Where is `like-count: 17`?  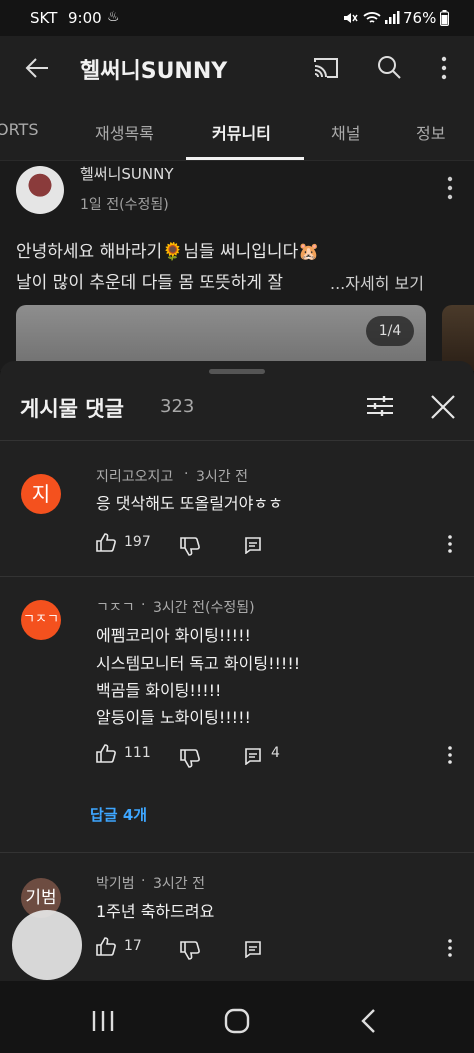 like-count: 17 is located at coordinates (133, 946).